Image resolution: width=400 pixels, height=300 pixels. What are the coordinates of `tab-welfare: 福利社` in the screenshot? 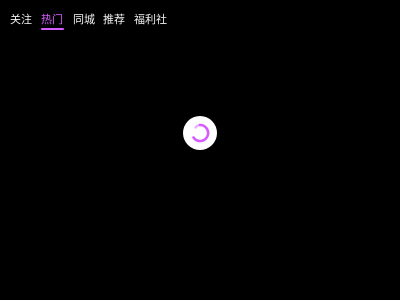 It's located at (150, 20).